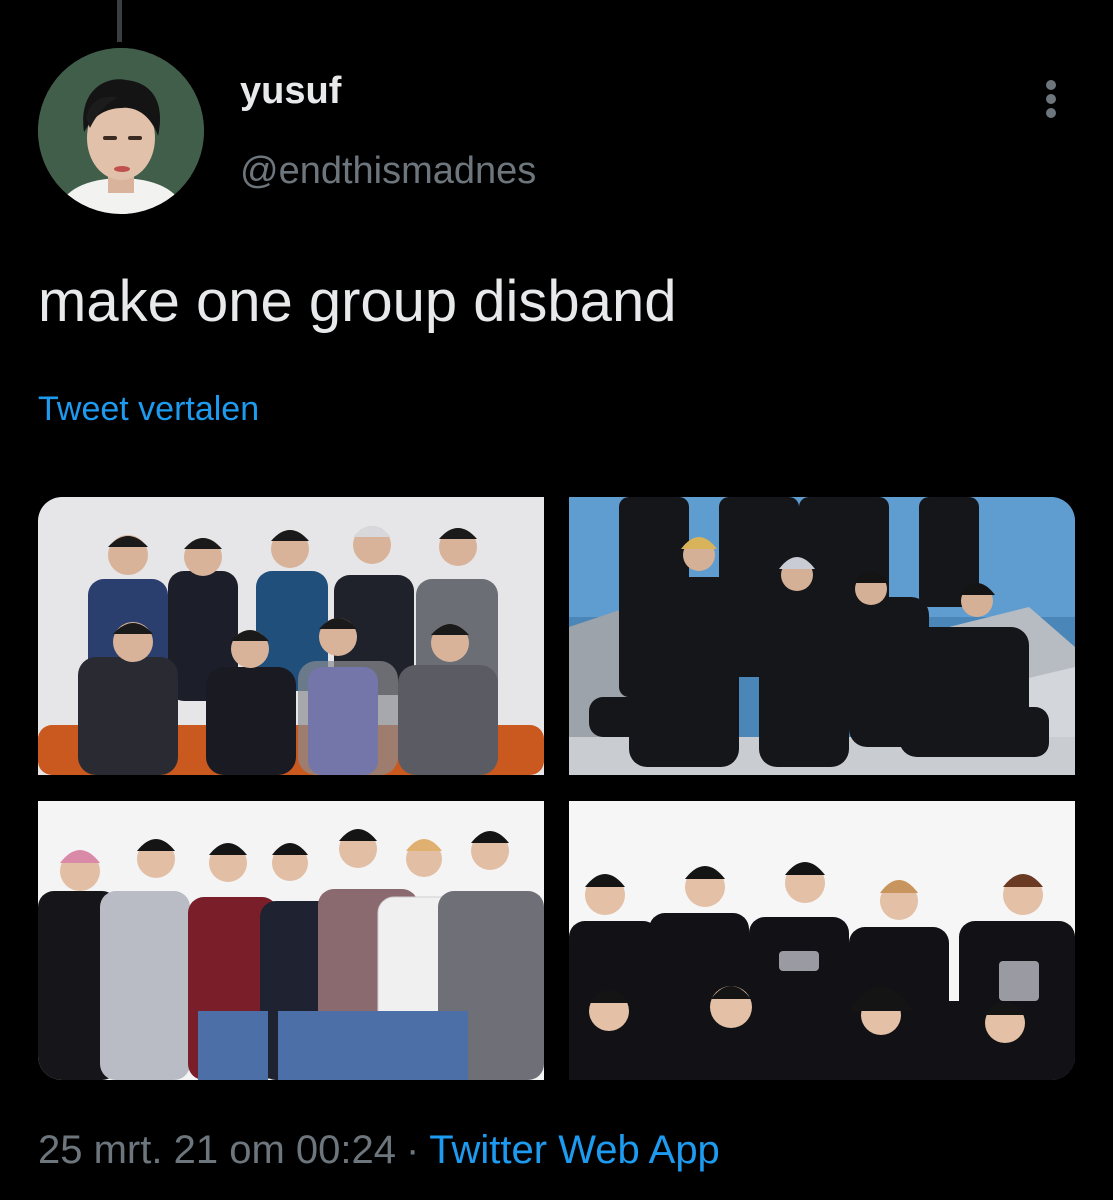 The width and height of the screenshot is (1113, 1200). Describe the element at coordinates (574, 1150) in the screenshot. I see `tweet-source-link: Twitter Web App` at that location.